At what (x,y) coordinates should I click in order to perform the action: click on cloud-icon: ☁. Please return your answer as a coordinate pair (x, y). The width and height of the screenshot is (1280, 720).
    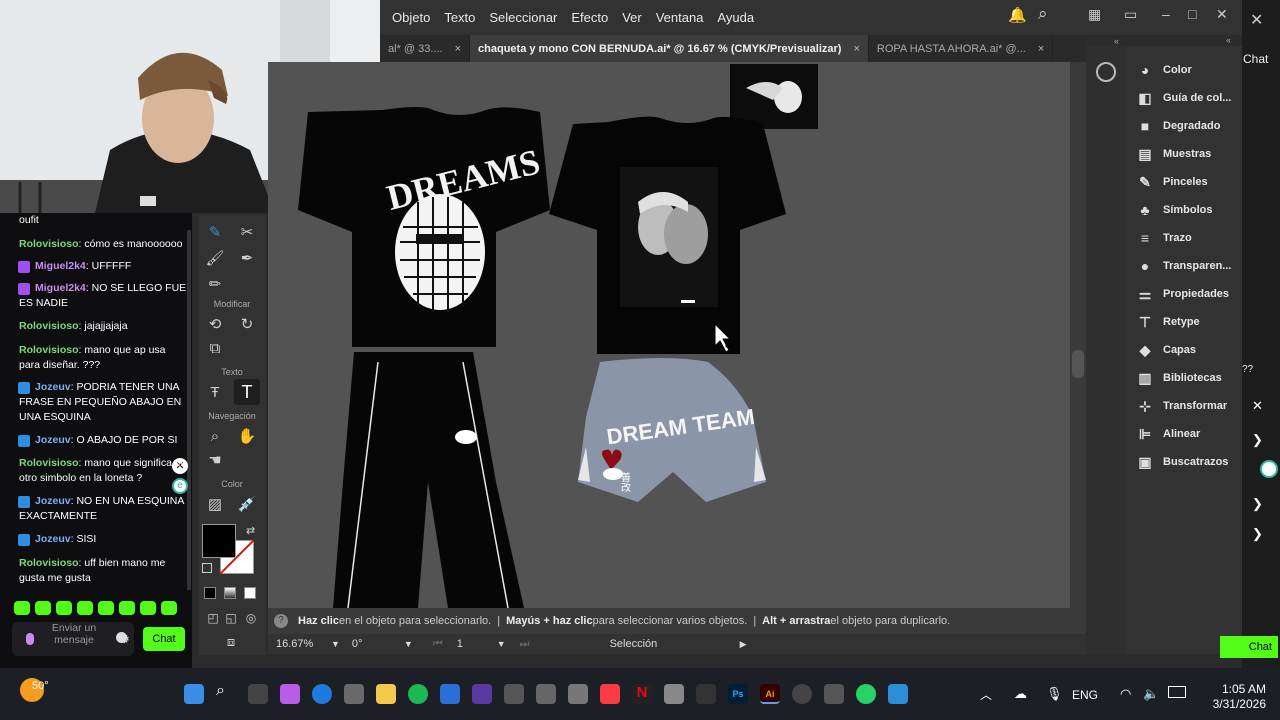
    Looking at the image, I should click on (1020, 694).